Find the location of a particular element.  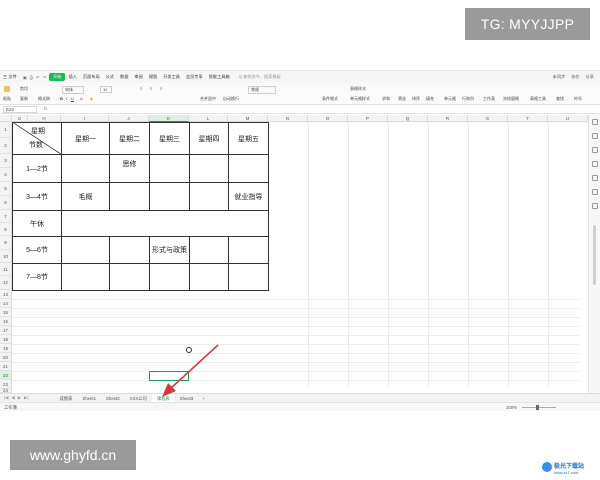

row-header: 10 is located at coordinates (6, 256).